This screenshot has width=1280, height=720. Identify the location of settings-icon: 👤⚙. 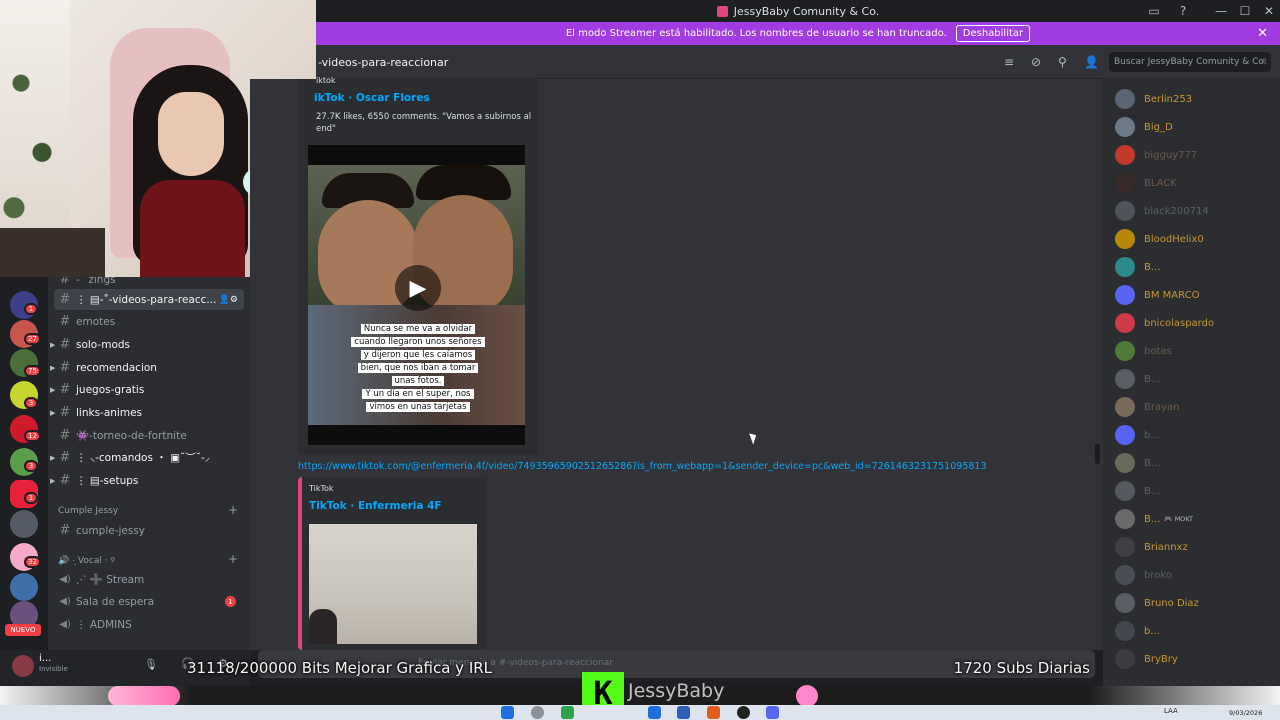
(228, 300).